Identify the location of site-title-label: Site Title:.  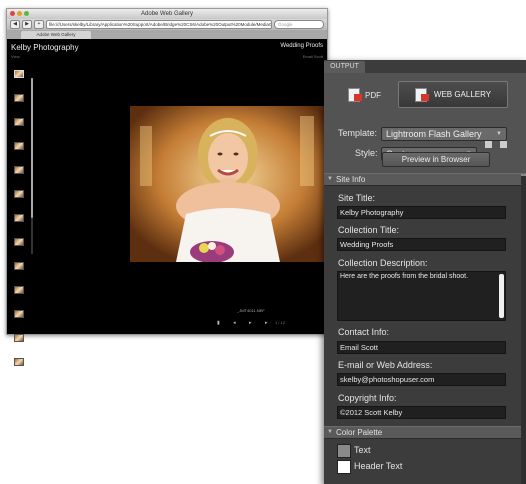
(357, 198).